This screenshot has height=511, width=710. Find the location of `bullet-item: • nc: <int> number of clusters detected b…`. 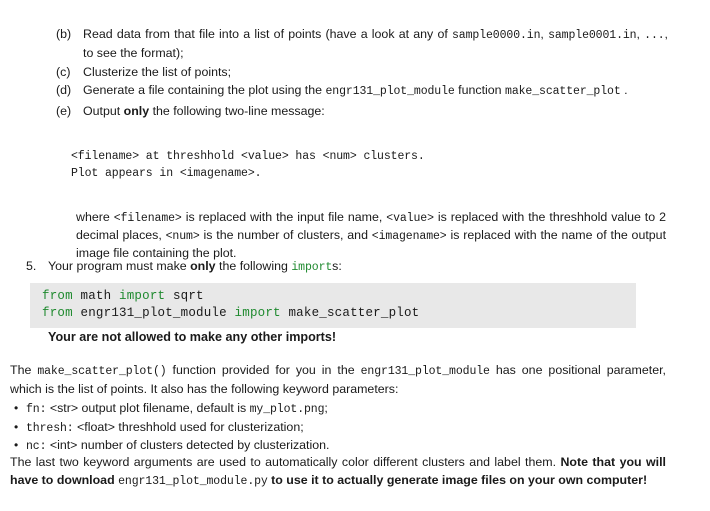

bullet-item: • nc: <int> number of clusters detected b… is located at coordinates (339, 446).